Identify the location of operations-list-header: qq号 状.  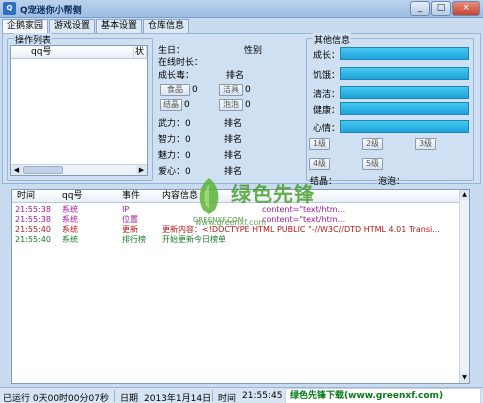
(79, 52).